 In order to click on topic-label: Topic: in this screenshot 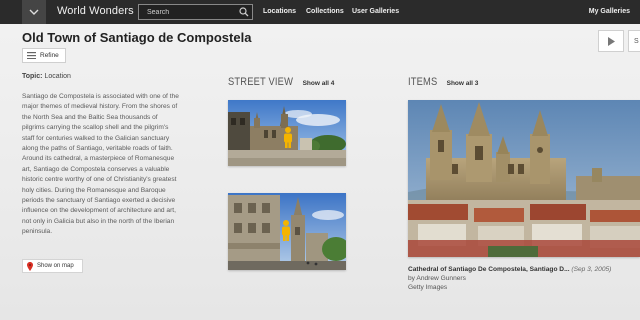, I will do `click(32, 76)`.